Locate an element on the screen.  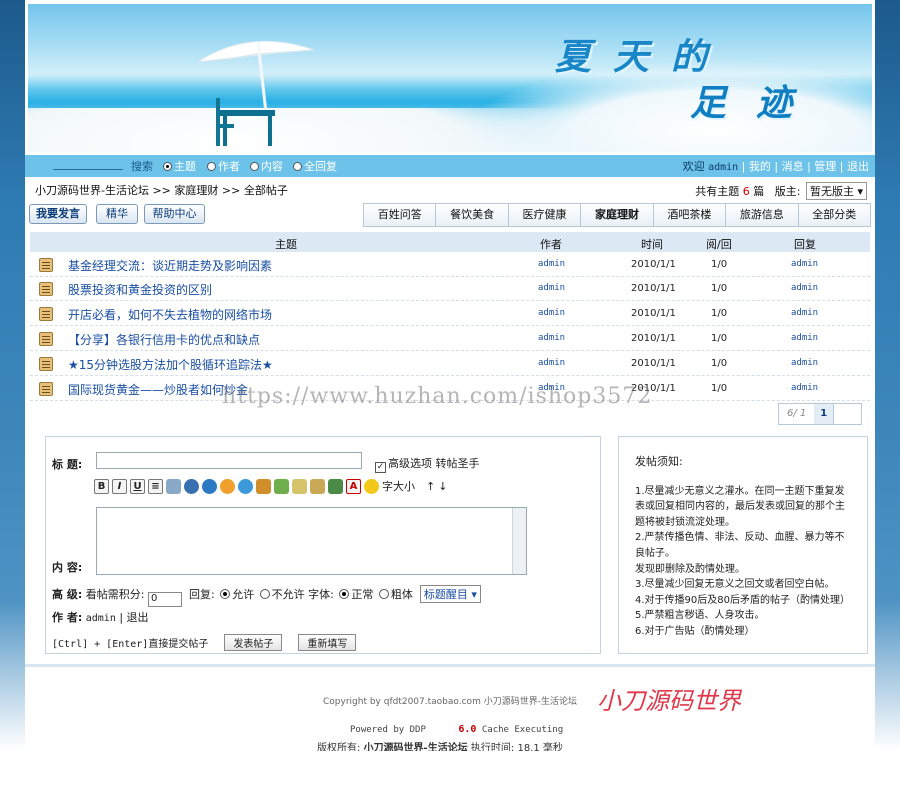
search-button: 搜索 is located at coordinates (142, 166).